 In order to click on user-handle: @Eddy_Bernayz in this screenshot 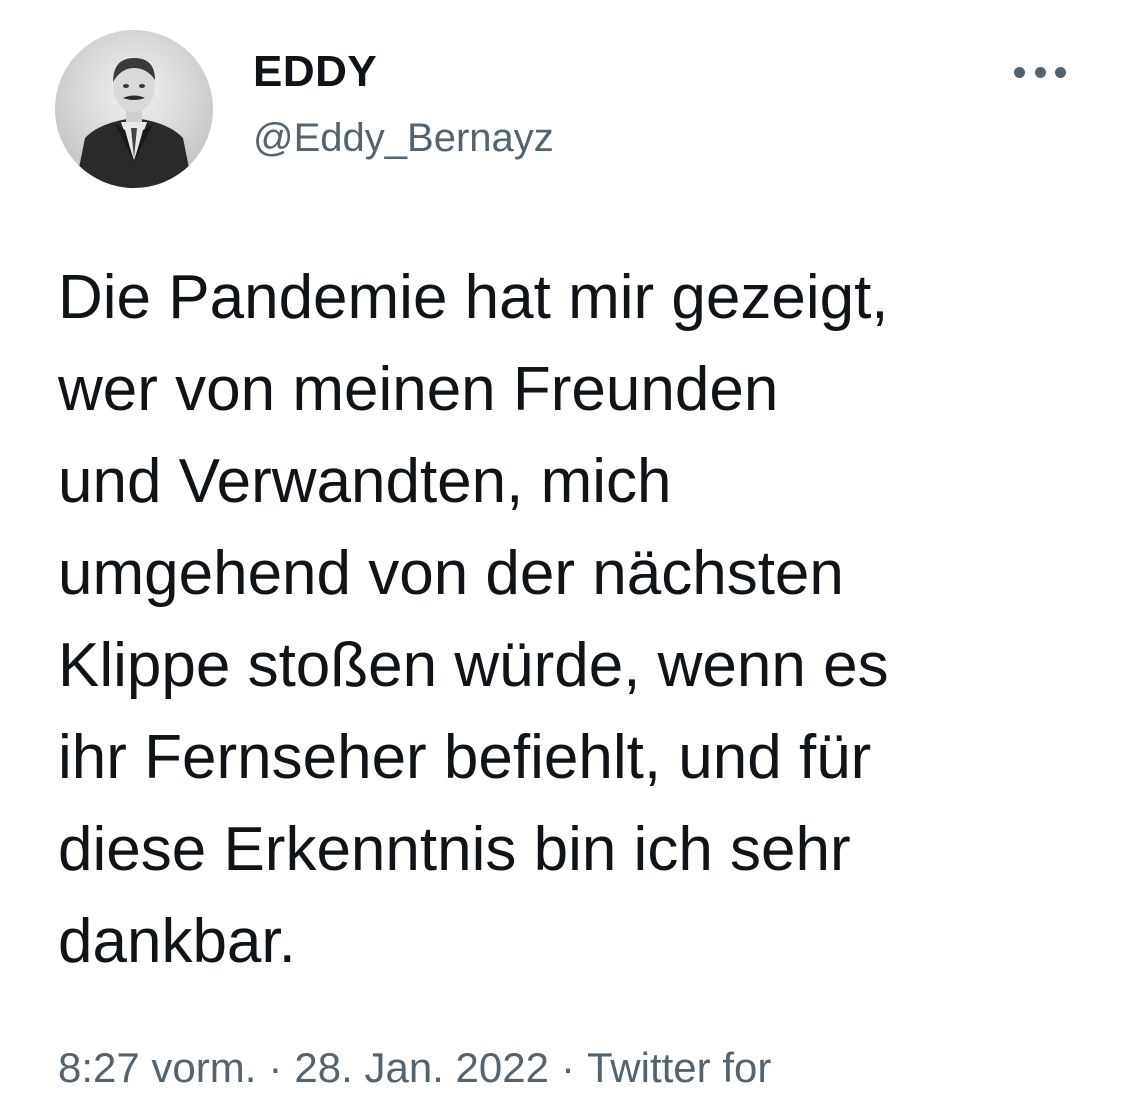, I will do `click(403, 138)`.